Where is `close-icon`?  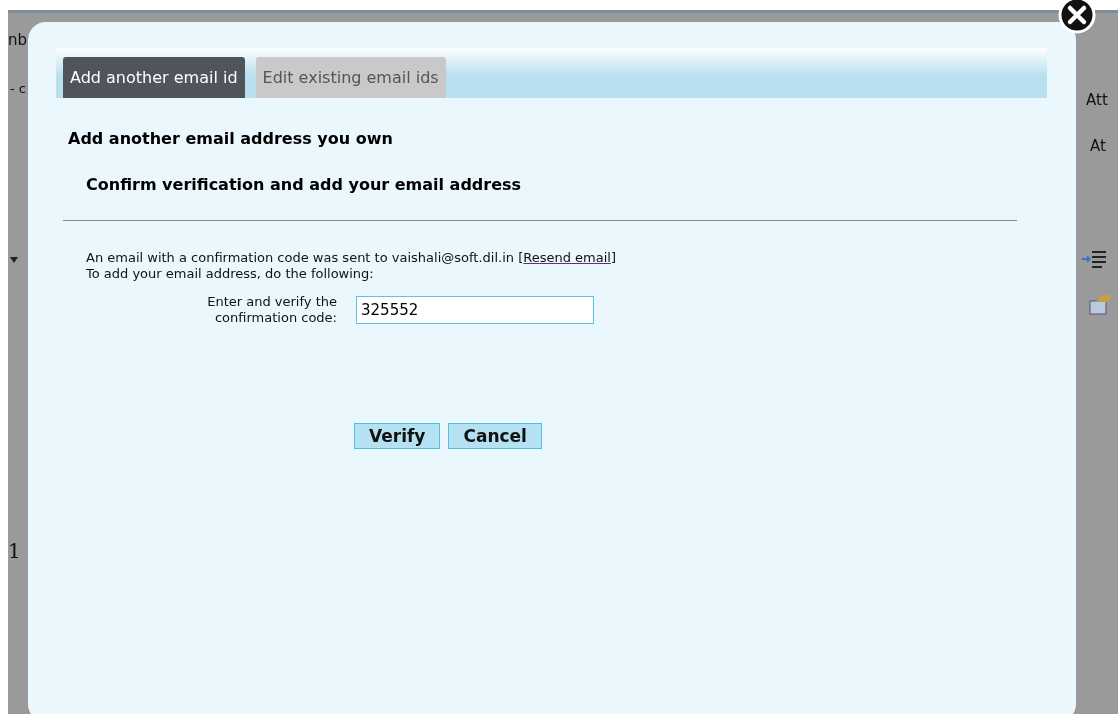
close-icon is located at coordinates (1077, 17).